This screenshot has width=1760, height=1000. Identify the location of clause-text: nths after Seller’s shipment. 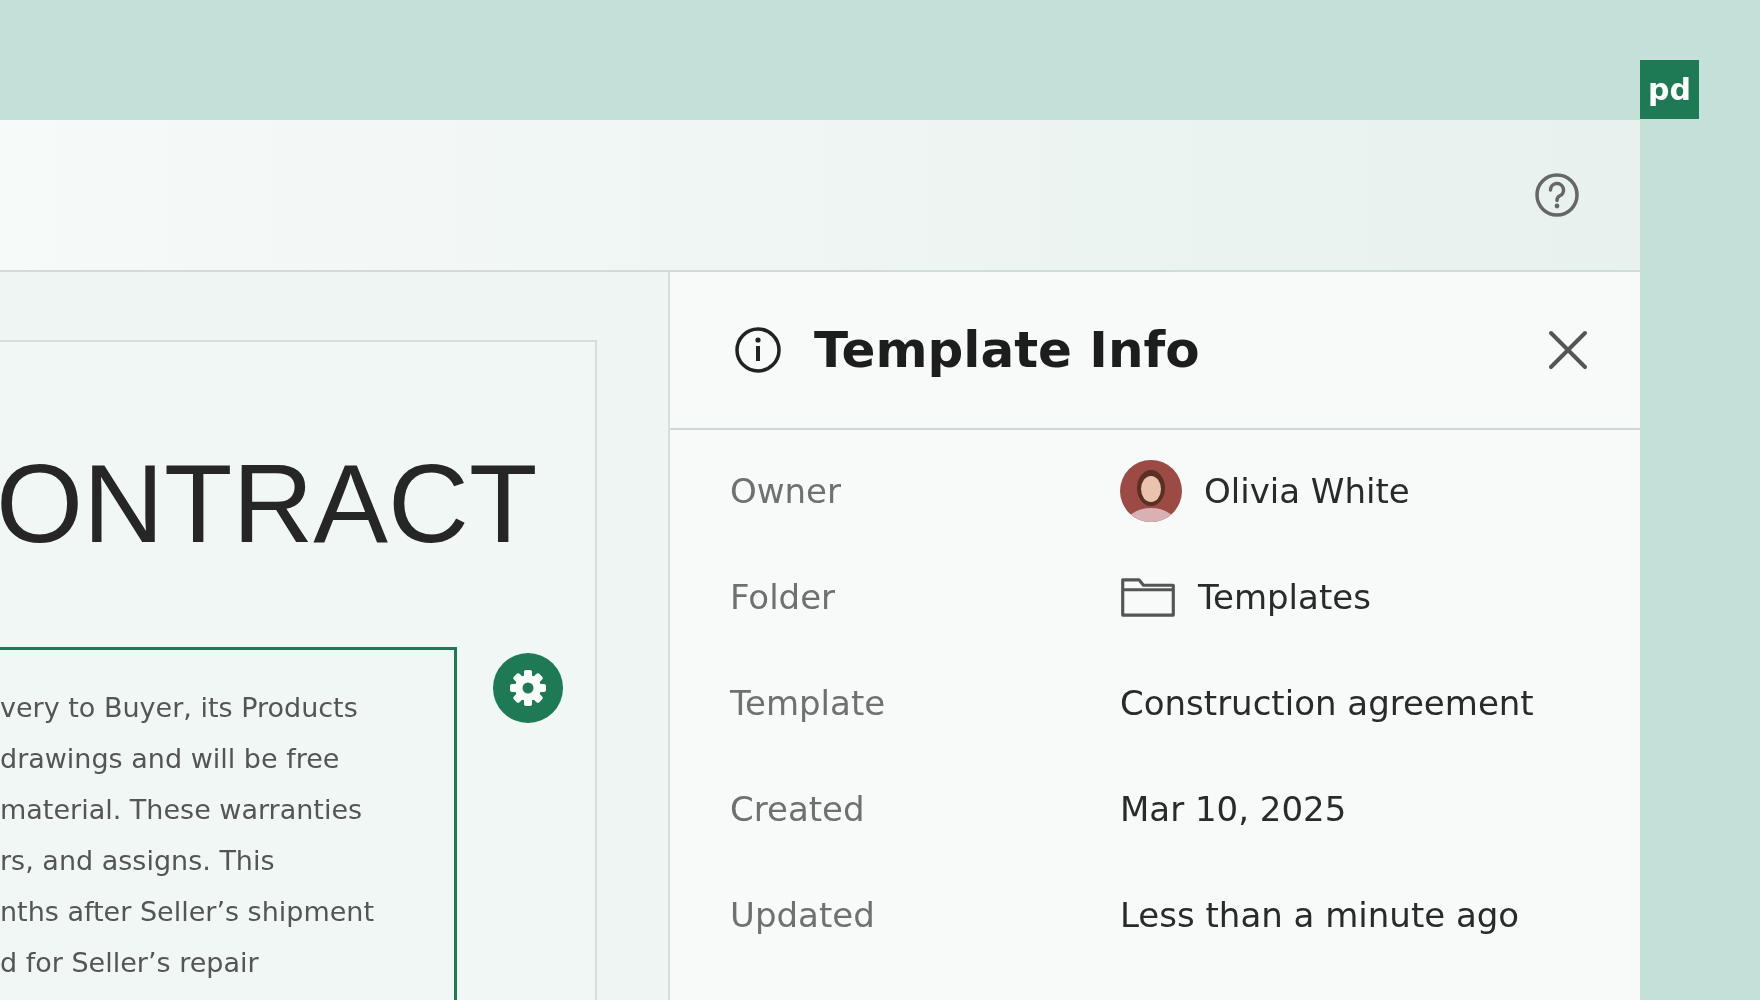
(188, 912).